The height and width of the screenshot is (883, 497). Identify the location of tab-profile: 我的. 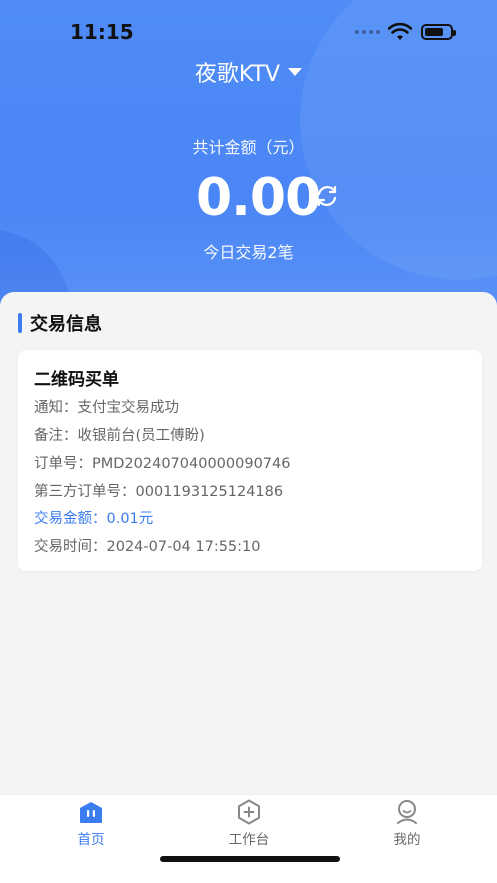
(407, 825).